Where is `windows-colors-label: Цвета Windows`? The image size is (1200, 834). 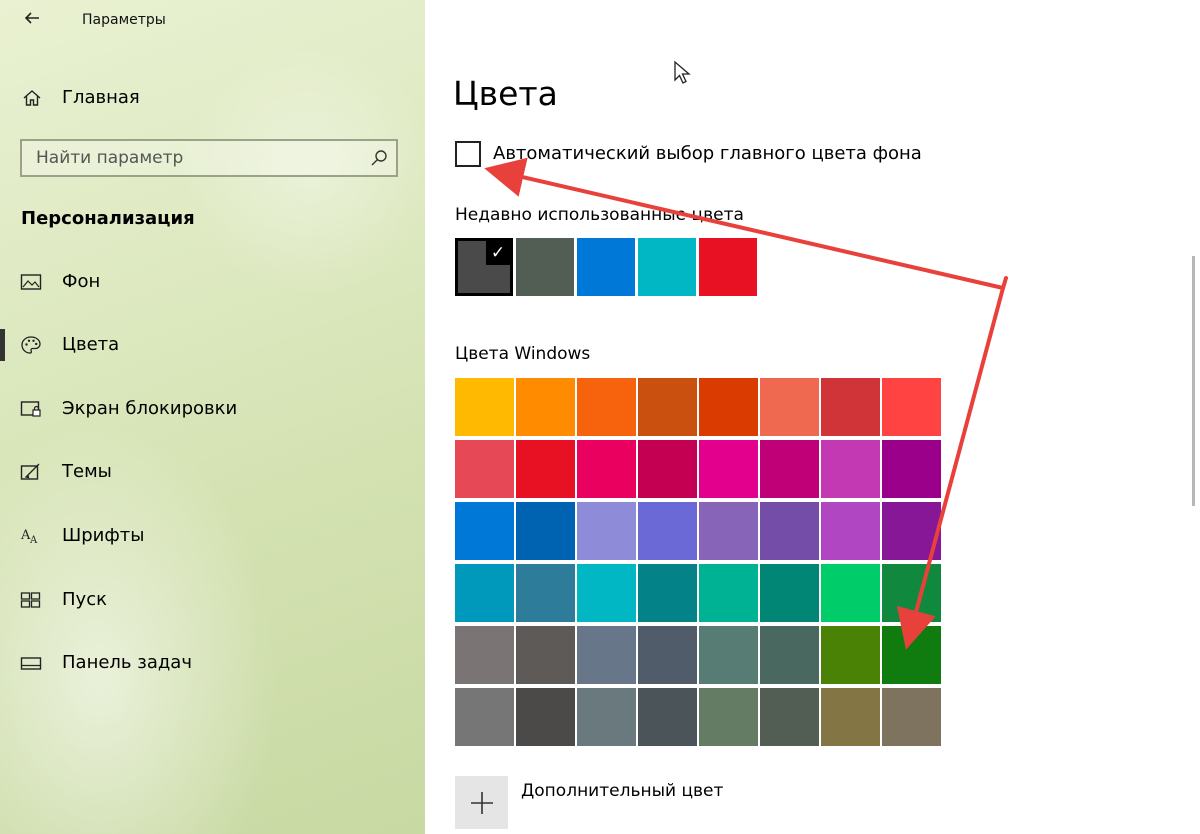
windows-colors-label: Цвета Windows is located at coordinates (523, 354).